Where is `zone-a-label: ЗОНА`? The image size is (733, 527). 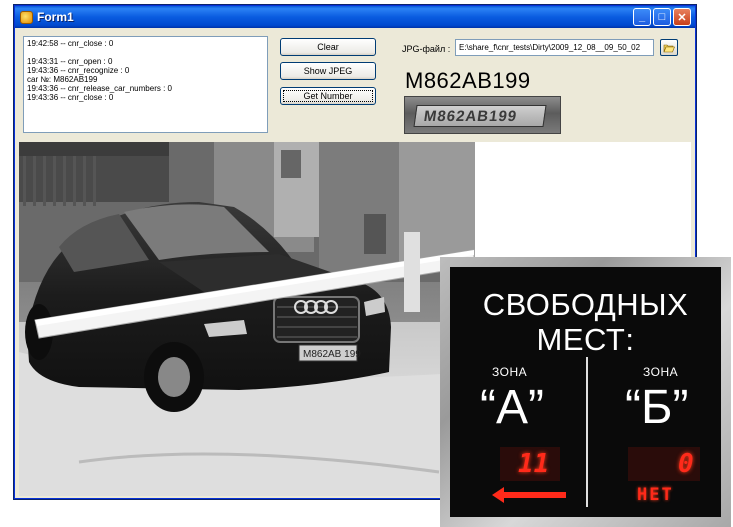 zone-a-label: ЗОНА is located at coordinates (510, 372).